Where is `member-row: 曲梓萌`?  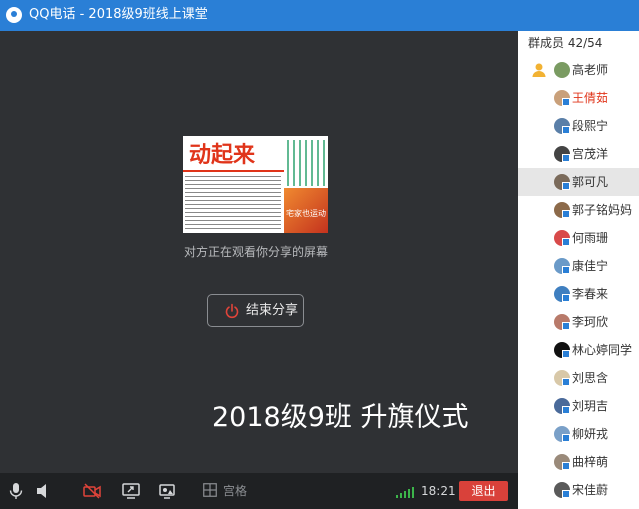
member-row: 曲梓萌 is located at coordinates (578, 462).